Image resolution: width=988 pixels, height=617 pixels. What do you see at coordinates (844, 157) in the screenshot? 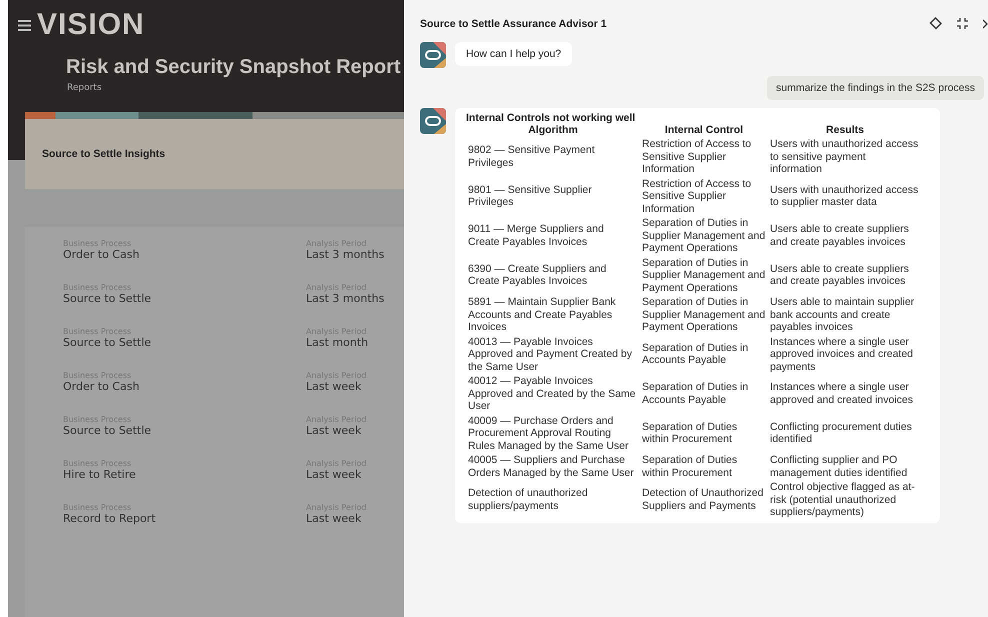
I see `table-cell-text: Users with unauthorized access to sensitive payment information` at bounding box center [844, 157].